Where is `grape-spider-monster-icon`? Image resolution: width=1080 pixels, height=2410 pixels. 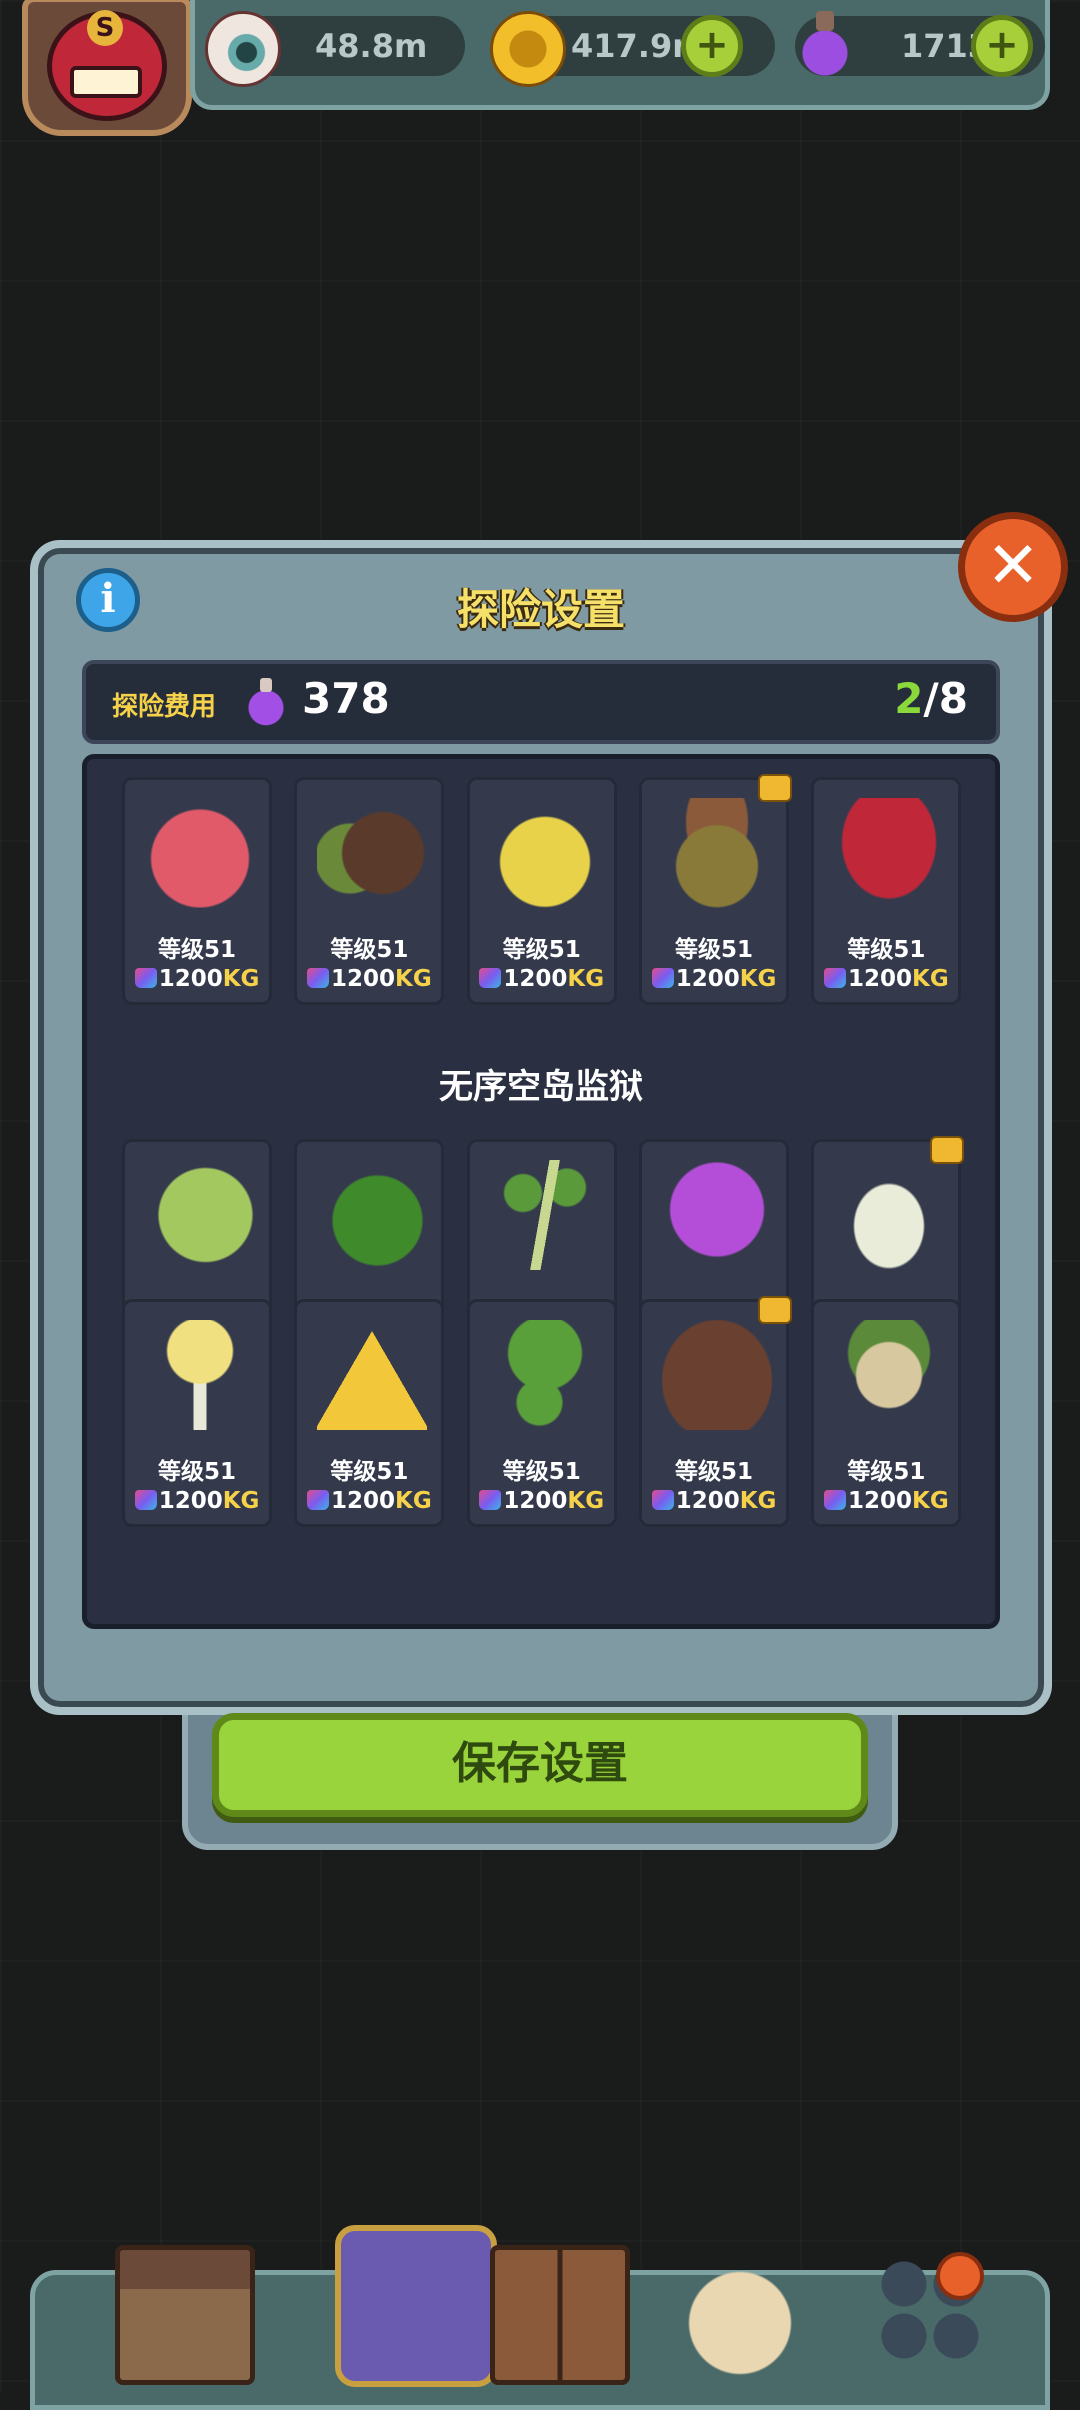 grape-spider-monster-icon is located at coordinates (717, 1215).